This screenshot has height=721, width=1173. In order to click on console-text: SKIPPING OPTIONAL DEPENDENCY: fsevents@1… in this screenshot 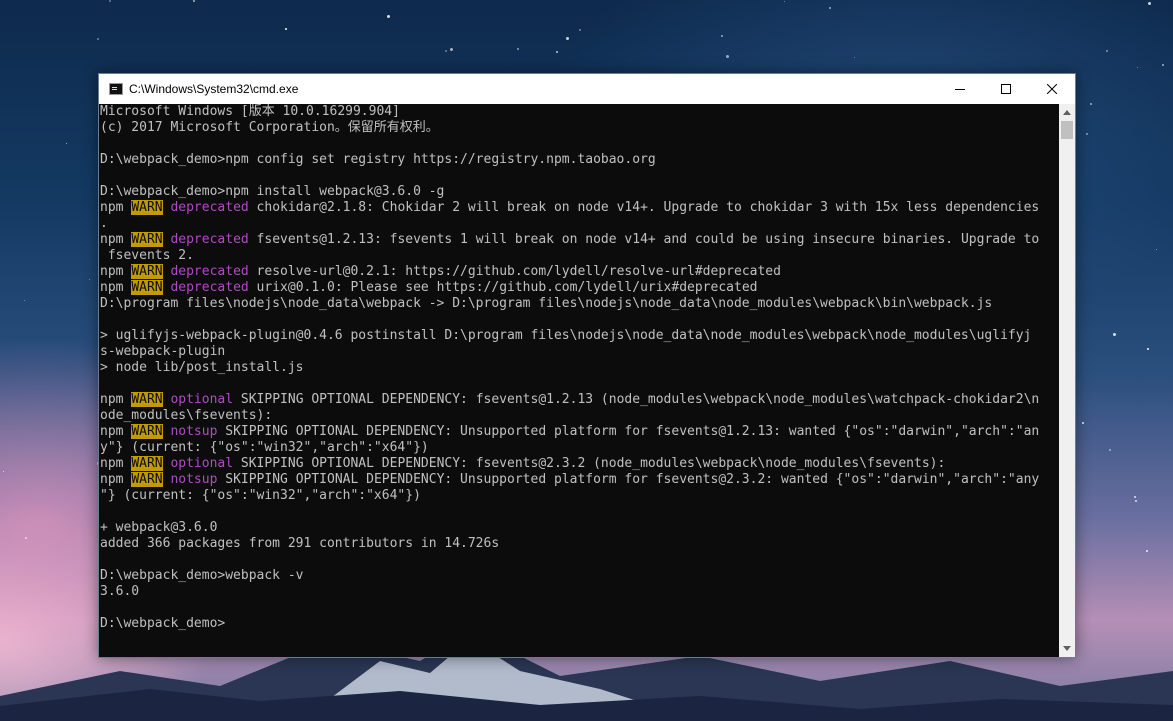, I will do `click(636, 399)`.